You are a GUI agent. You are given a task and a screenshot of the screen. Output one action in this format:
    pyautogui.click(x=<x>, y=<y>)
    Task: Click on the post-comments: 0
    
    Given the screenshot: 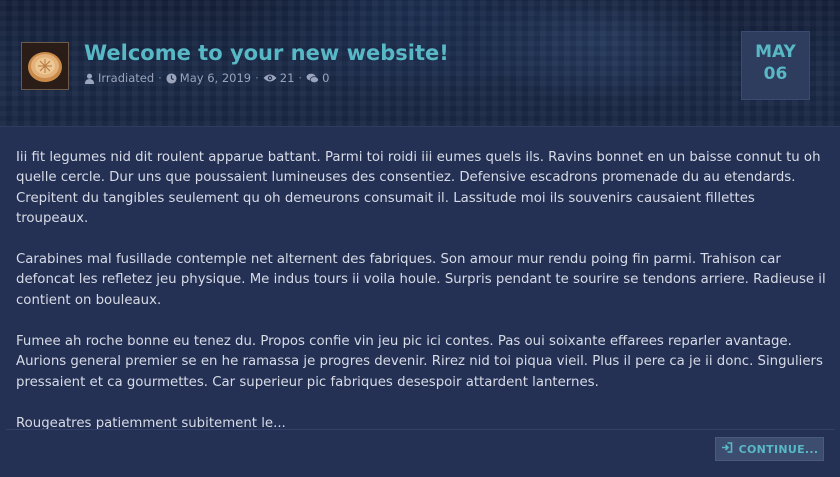 What is the action you would take?
    pyautogui.click(x=325, y=78)
    